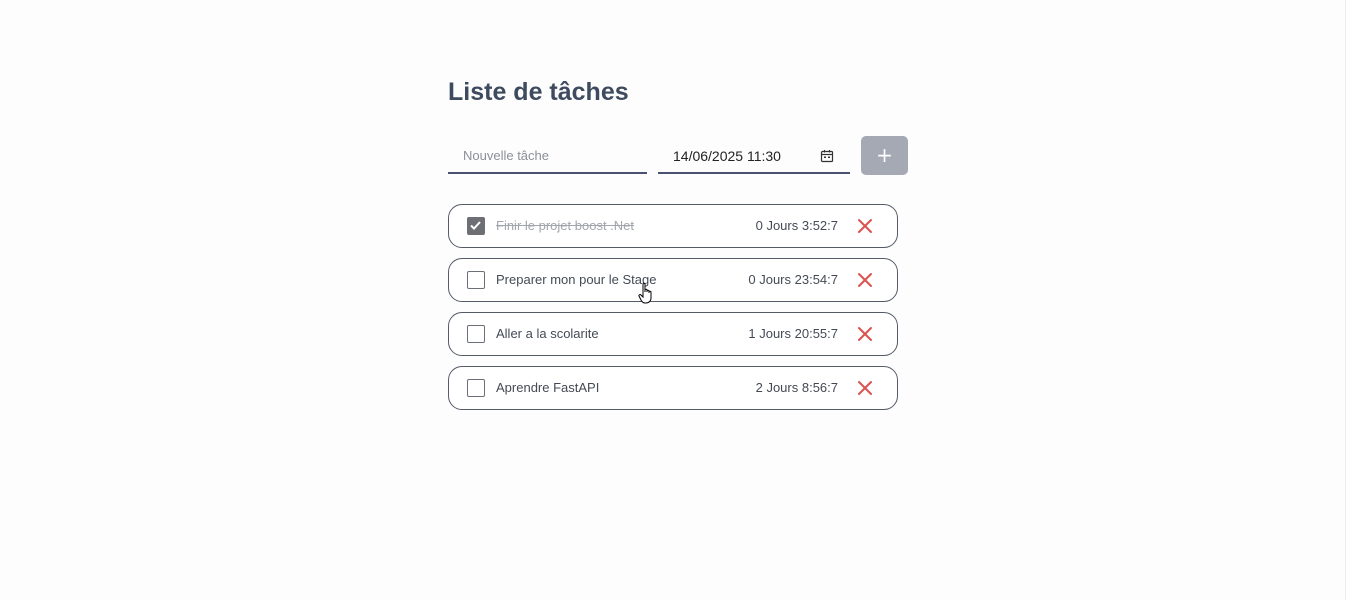 The width and height of the screenshot is (1358, 600). I want to click on due-date-value: 14/06/2025 11:30, so click(727, 156).